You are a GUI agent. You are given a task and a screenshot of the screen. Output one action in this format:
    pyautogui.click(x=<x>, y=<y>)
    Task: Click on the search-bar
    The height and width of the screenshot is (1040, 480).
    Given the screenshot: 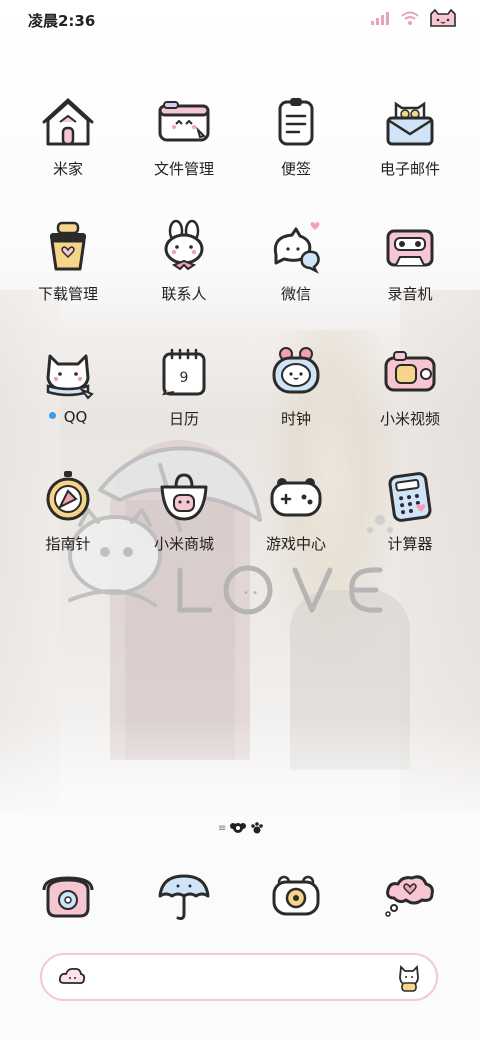 What is the action you would take?
    pyautogui.click(x=239, y=977)
    